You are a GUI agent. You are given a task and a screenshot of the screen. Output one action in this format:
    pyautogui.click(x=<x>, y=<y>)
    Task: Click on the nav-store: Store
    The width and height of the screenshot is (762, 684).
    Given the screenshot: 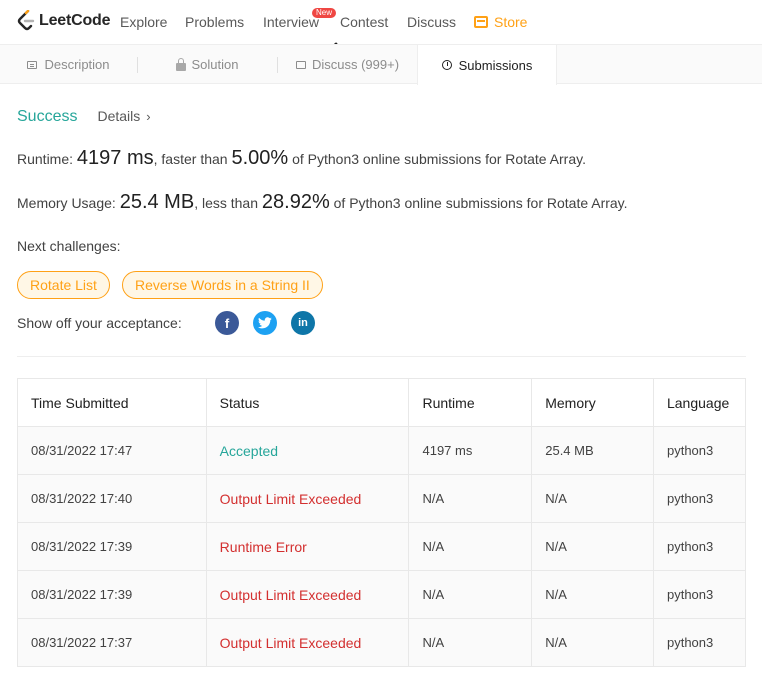 What is the action you would take?
    pyautogui.click(x=500, y=22)
    